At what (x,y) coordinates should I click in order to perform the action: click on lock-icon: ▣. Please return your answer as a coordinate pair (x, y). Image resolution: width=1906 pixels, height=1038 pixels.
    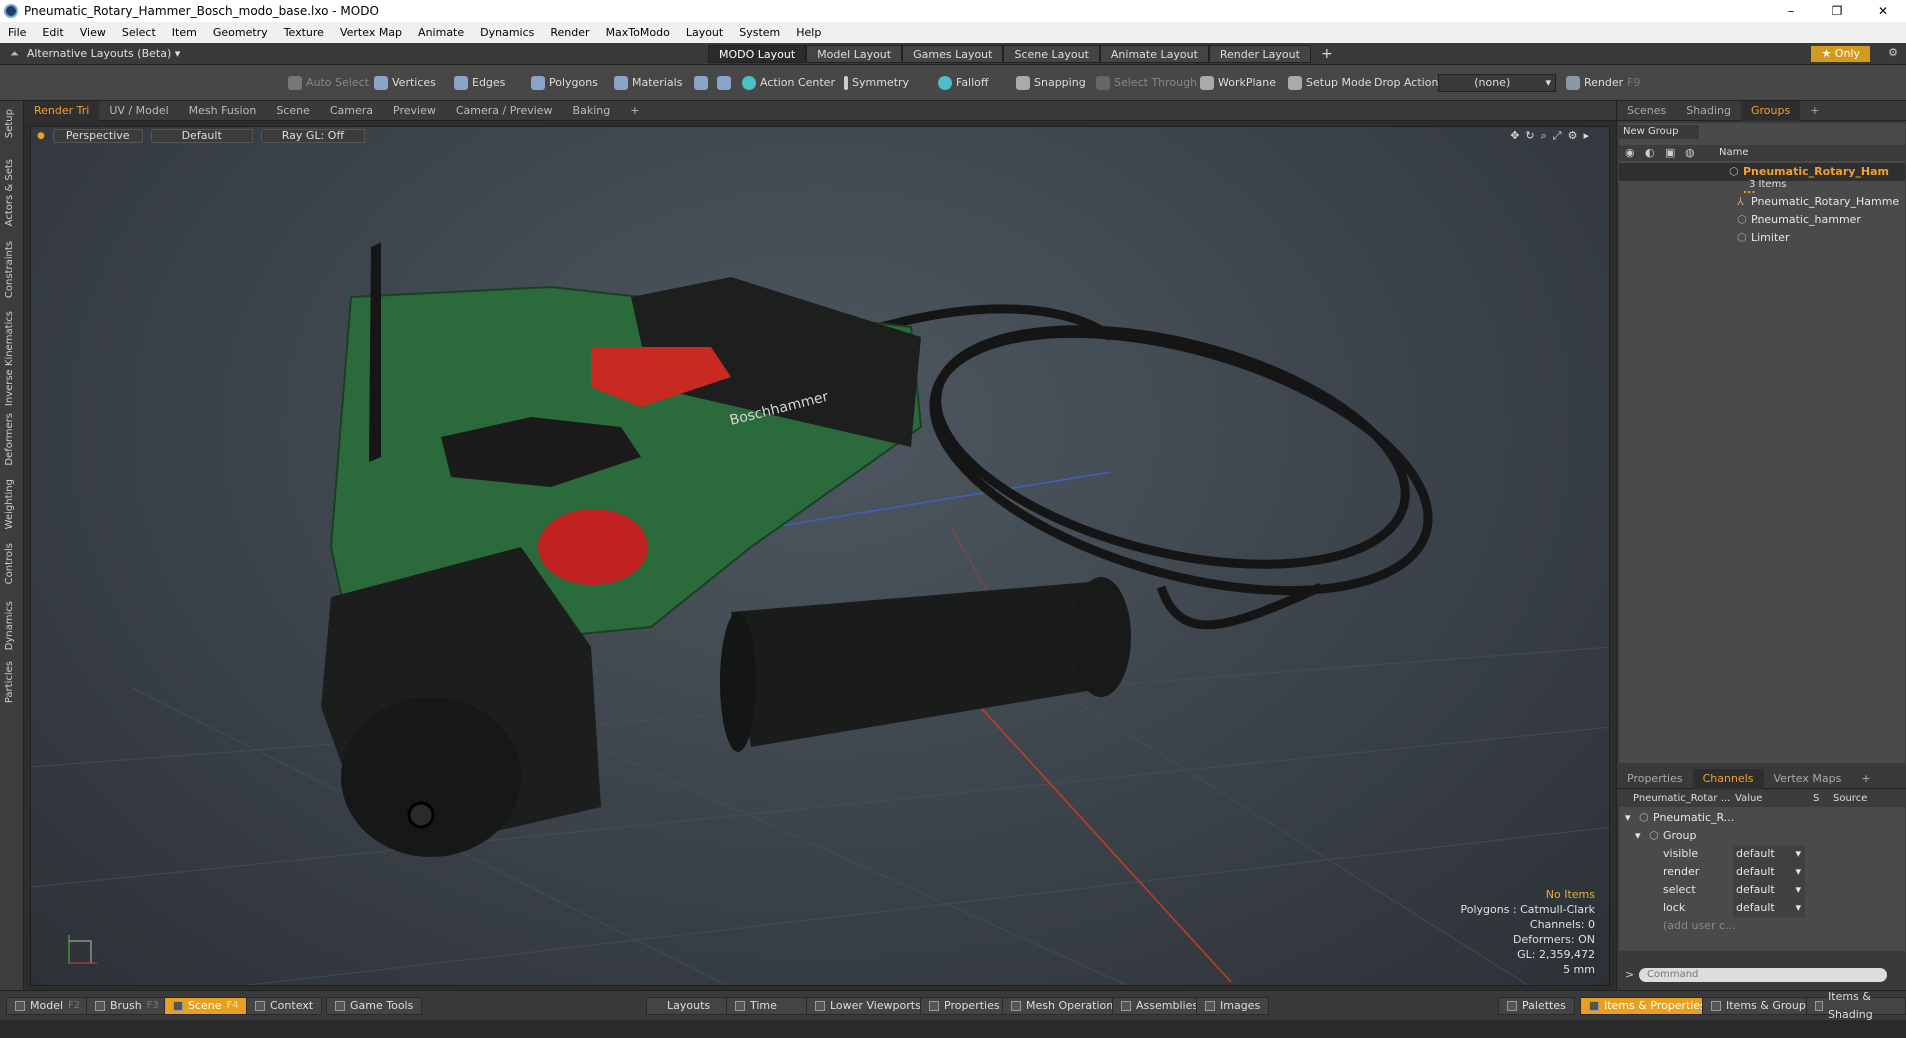
    Looking at the image, I should click on (1670, 153).